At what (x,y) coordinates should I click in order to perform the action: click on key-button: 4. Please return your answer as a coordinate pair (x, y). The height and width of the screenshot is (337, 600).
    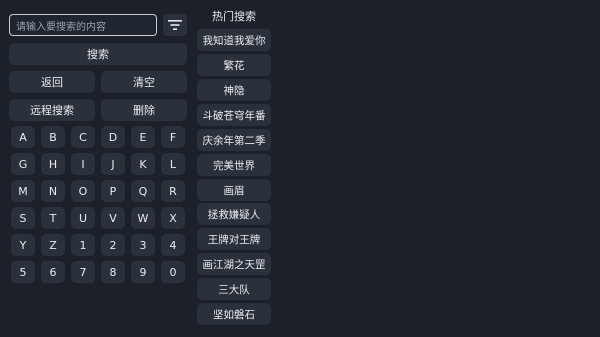
    Looking at the image, I should click on (173, 245).